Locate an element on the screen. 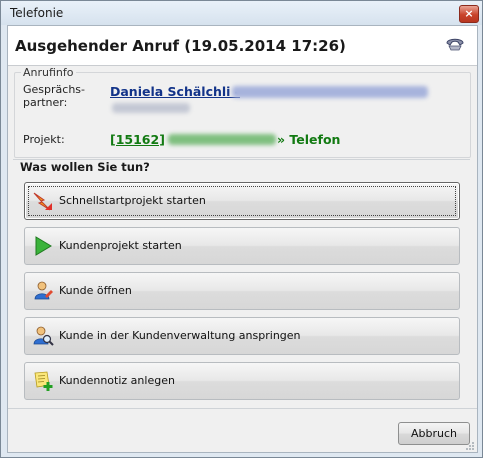 The width and height of the screenshot is (483, 458). window-title: Telefonie is located at coordinates (37, 13).